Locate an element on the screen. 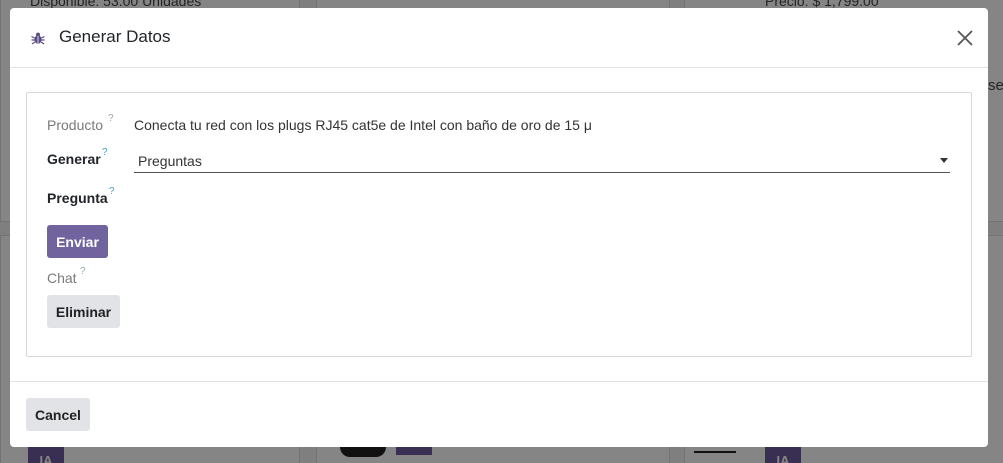 The height and width of the screenshot is (463, 1003). generar-select: Preguntas is located at coordinates (542, 160).